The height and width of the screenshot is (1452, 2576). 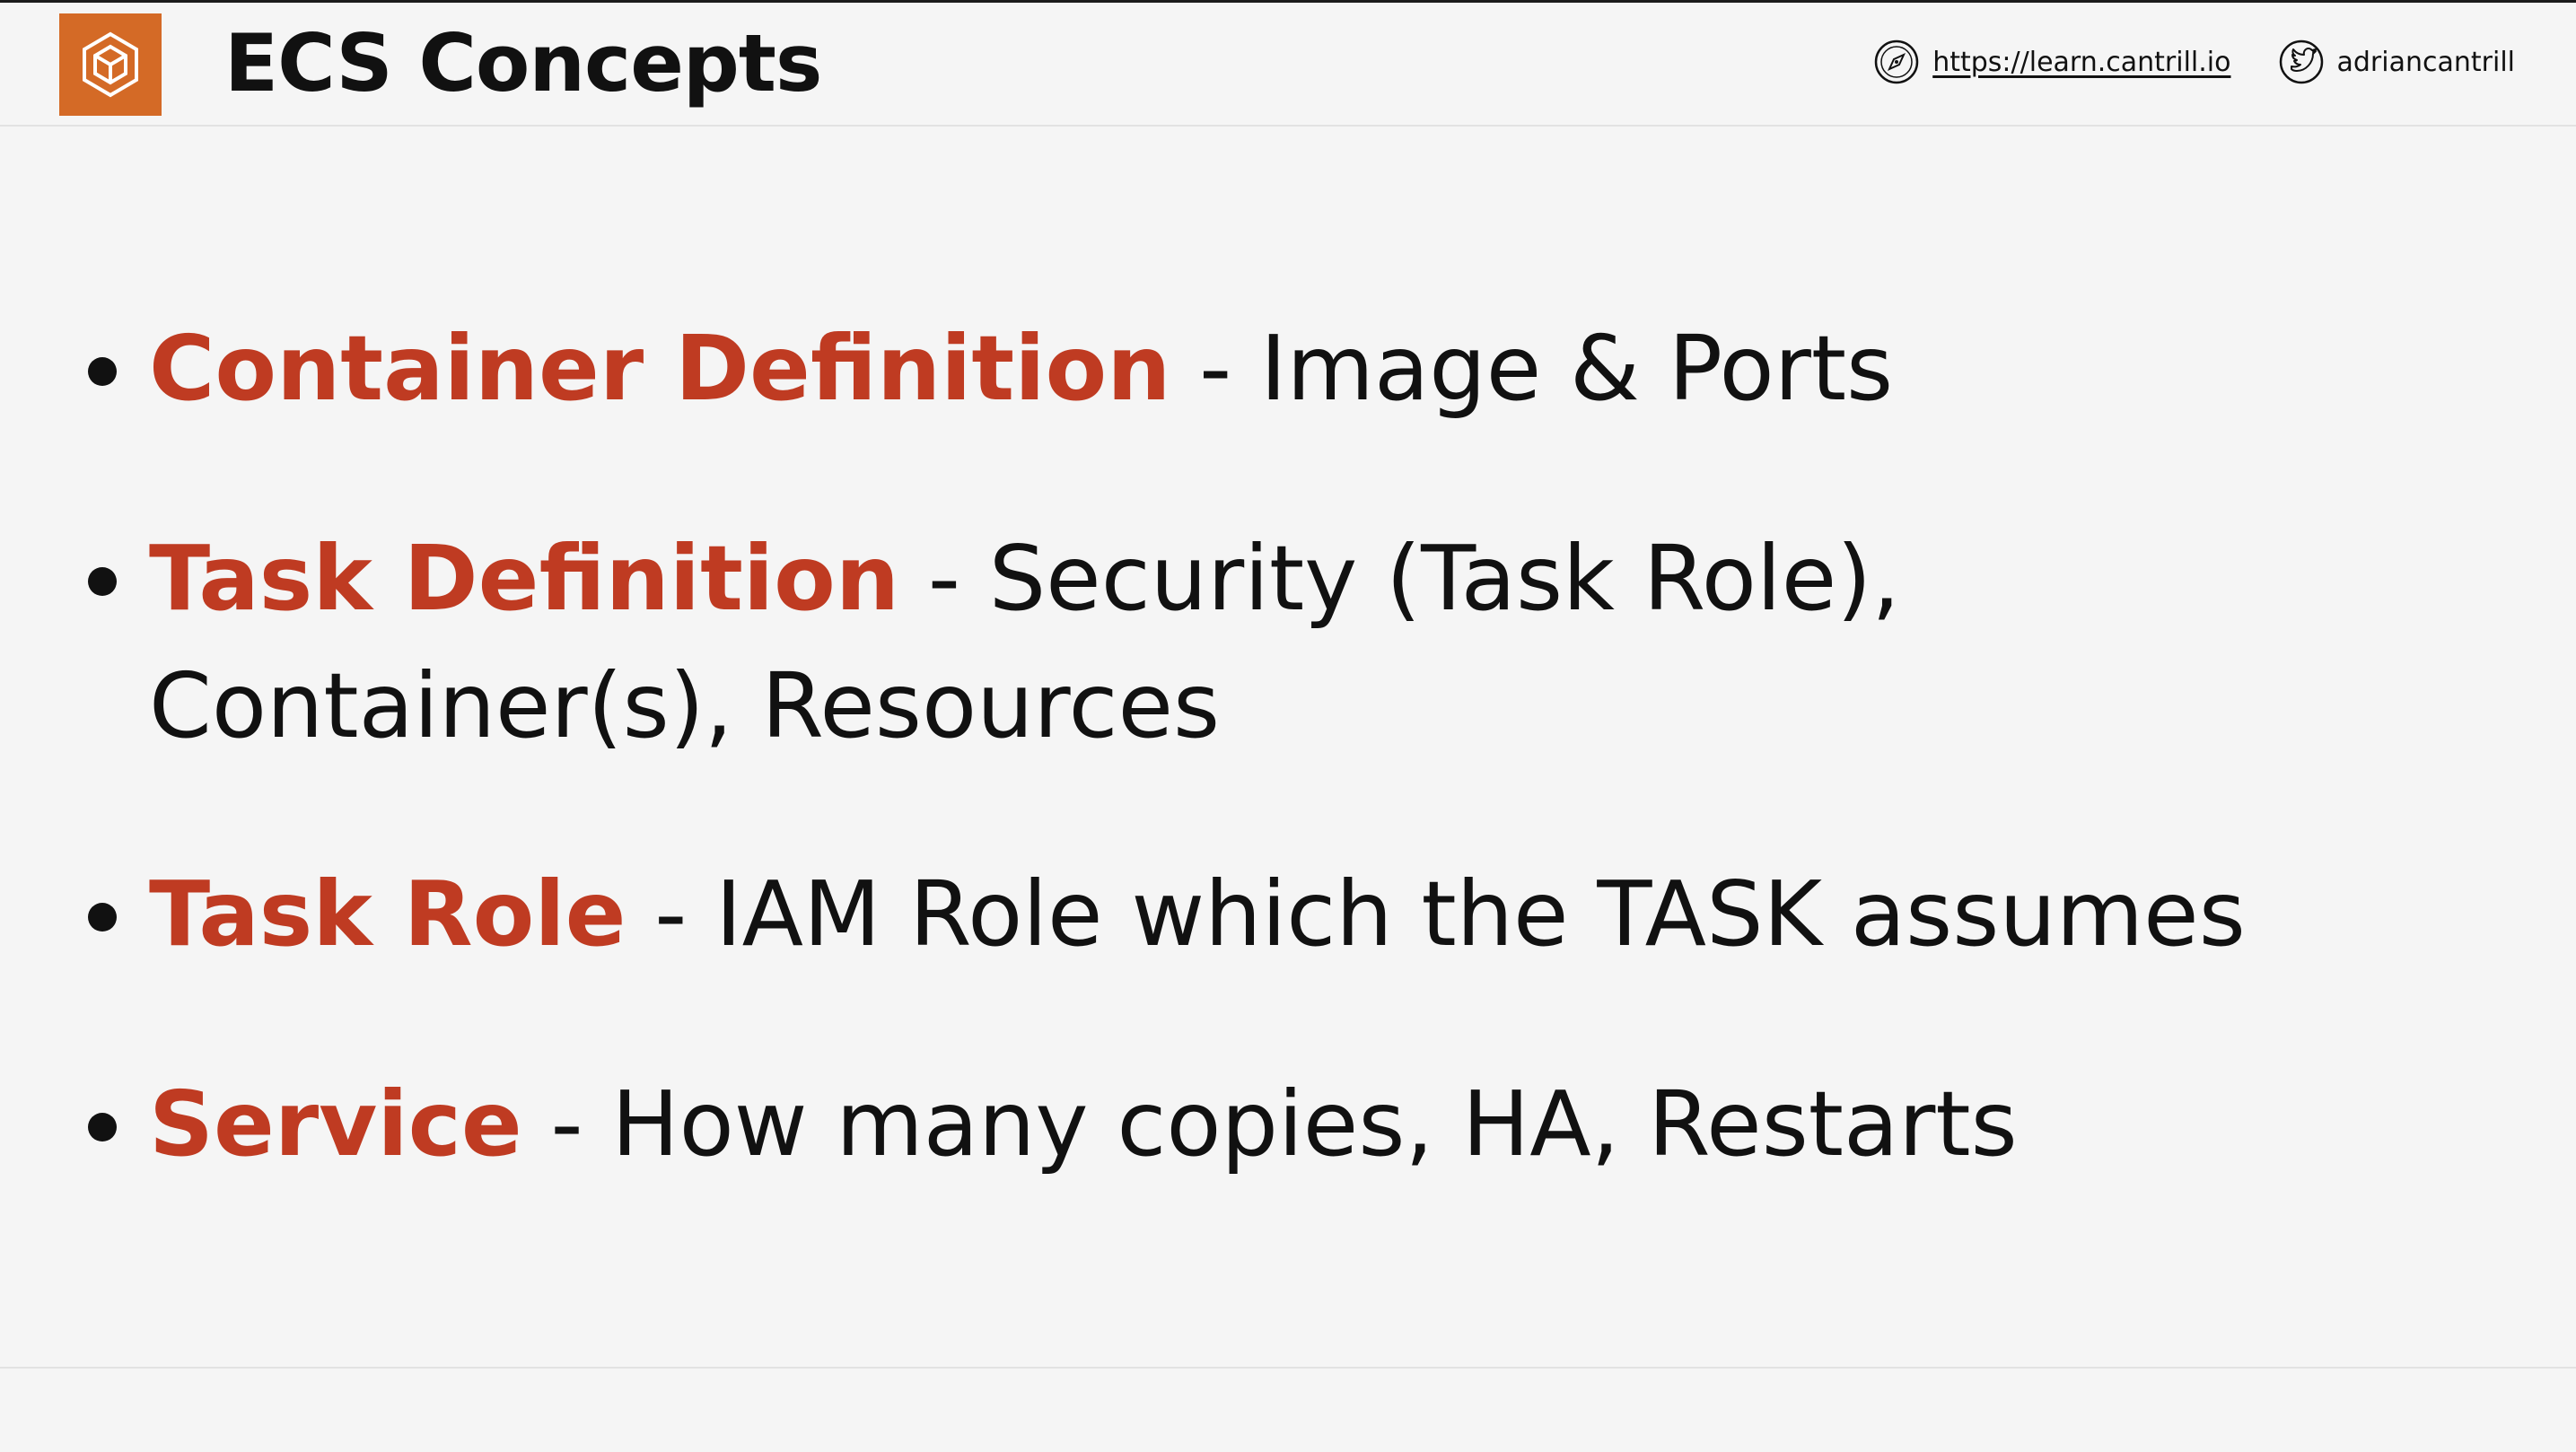 I want to click on header-links: https://learn.cantrill.io adriancantrill, so click(x=2194, y=62).